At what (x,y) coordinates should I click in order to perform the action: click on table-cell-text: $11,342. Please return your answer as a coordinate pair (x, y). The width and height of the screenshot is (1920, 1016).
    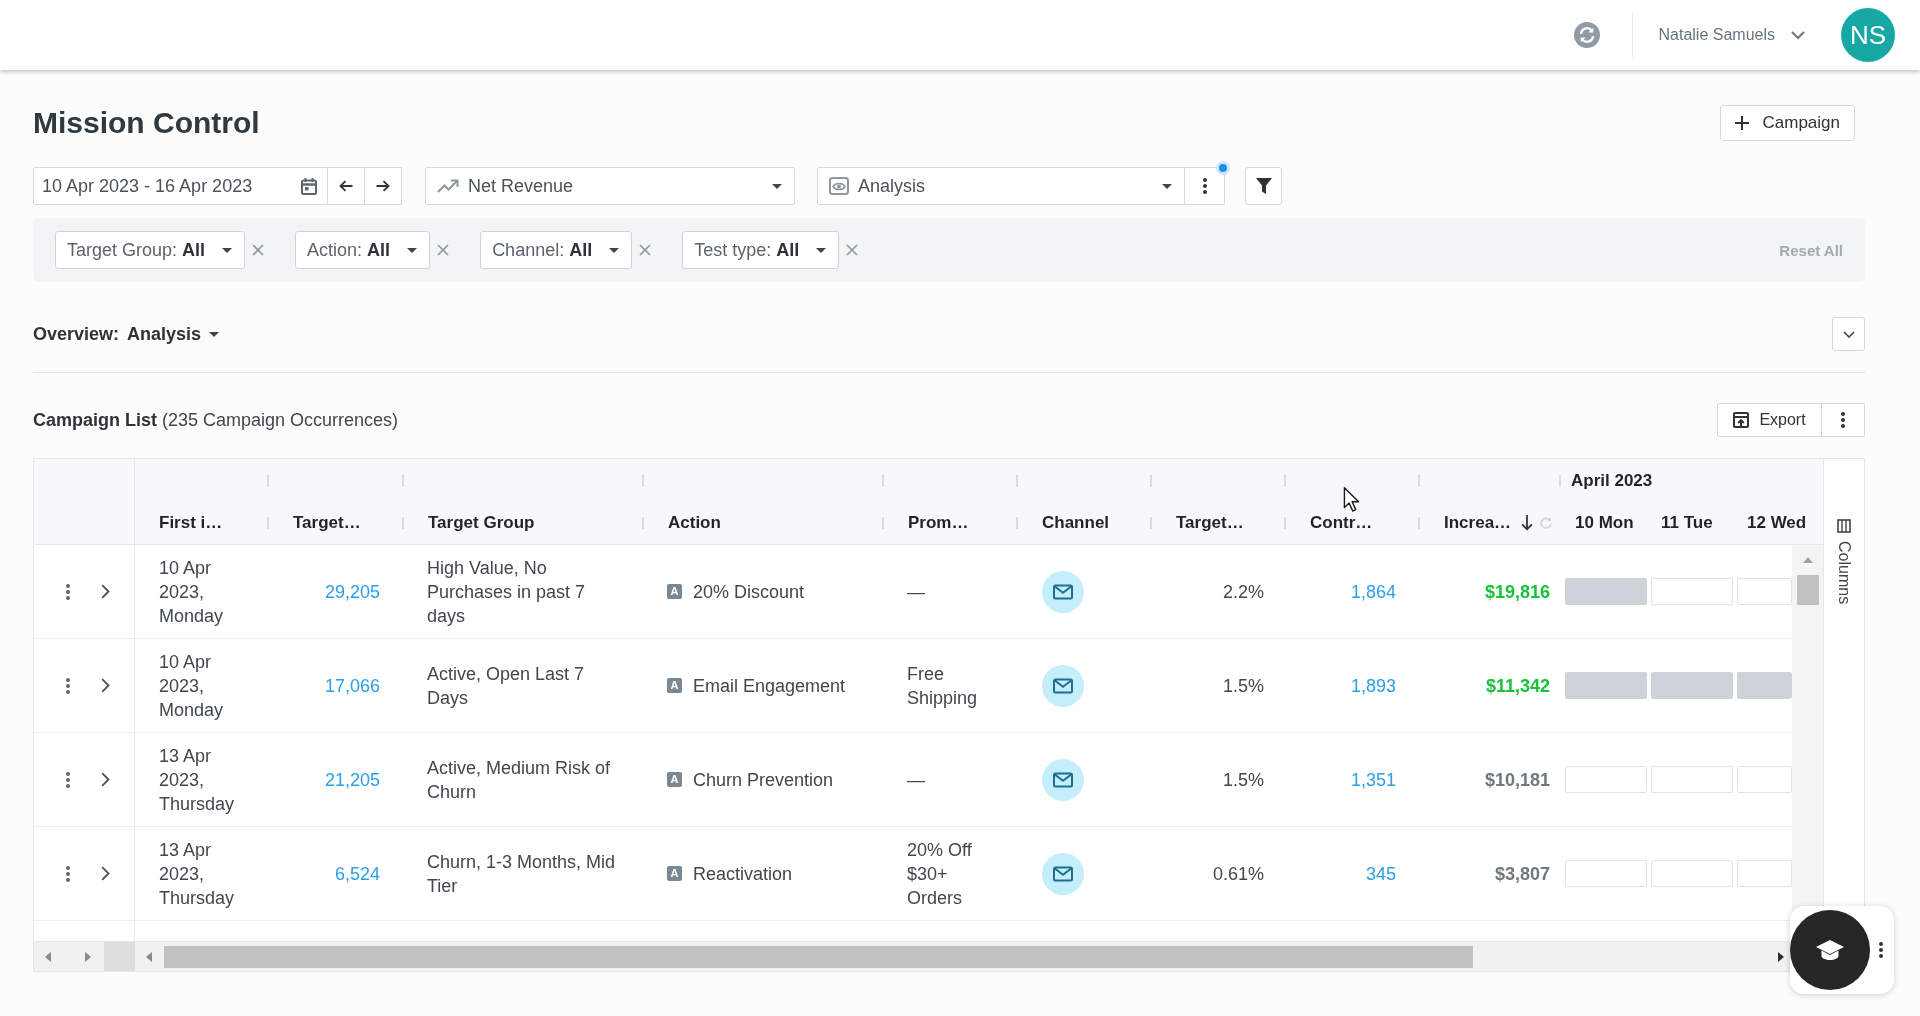
    Looking at the image, I should click on (1517, 686).